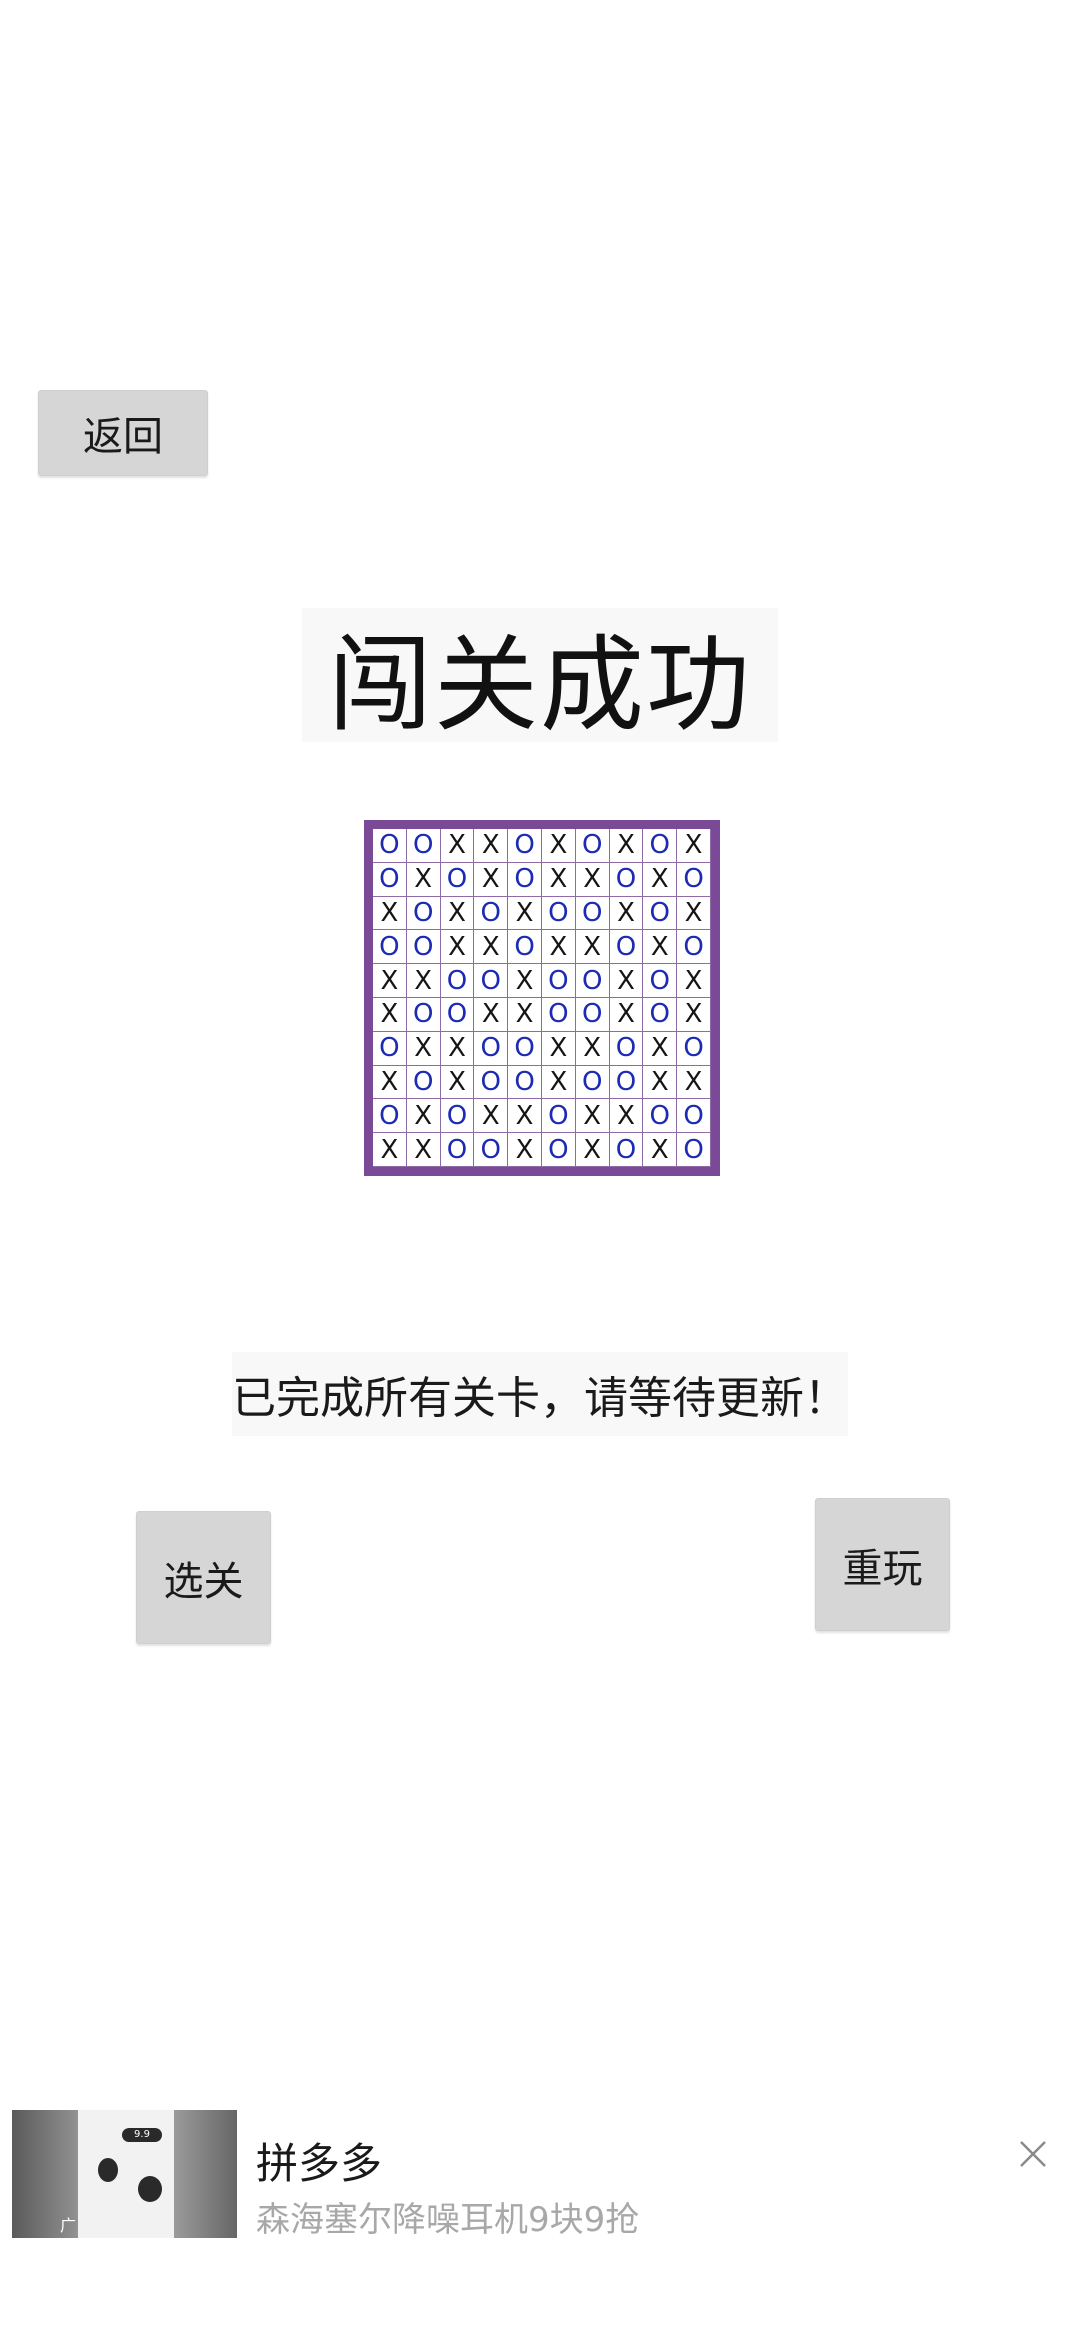 The width and height of the screenshot is (1080, 2340). Describe the element at coordinates (1033, 2154) in the screenshot. I see `close-icon` at that location.